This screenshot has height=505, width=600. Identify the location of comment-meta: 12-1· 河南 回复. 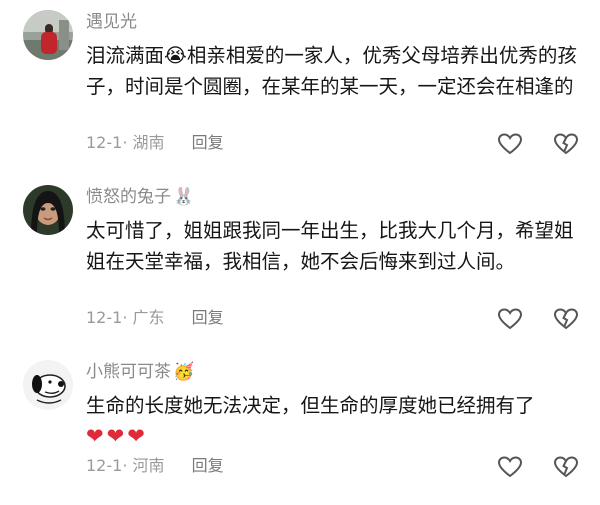
(155, 465).